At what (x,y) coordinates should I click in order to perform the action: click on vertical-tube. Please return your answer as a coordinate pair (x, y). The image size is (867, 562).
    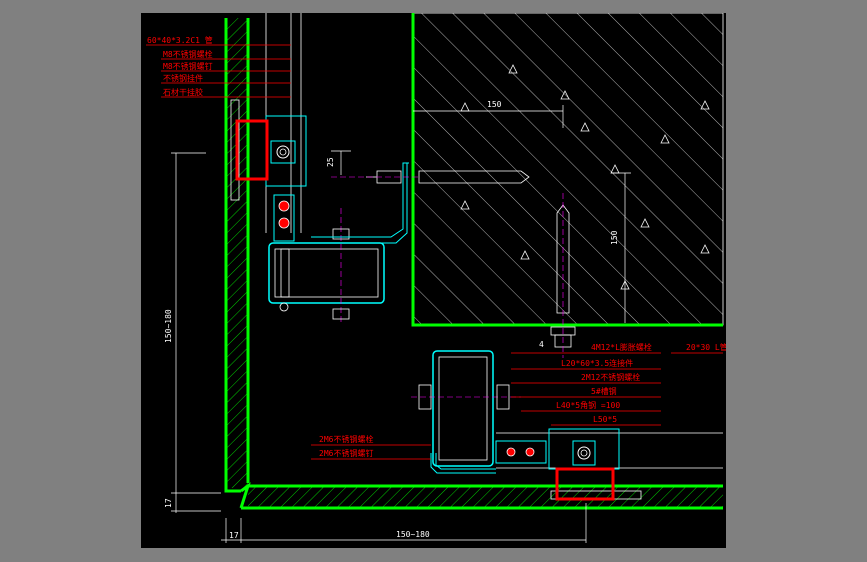
    Looking at the image, I should click on (283, 123).